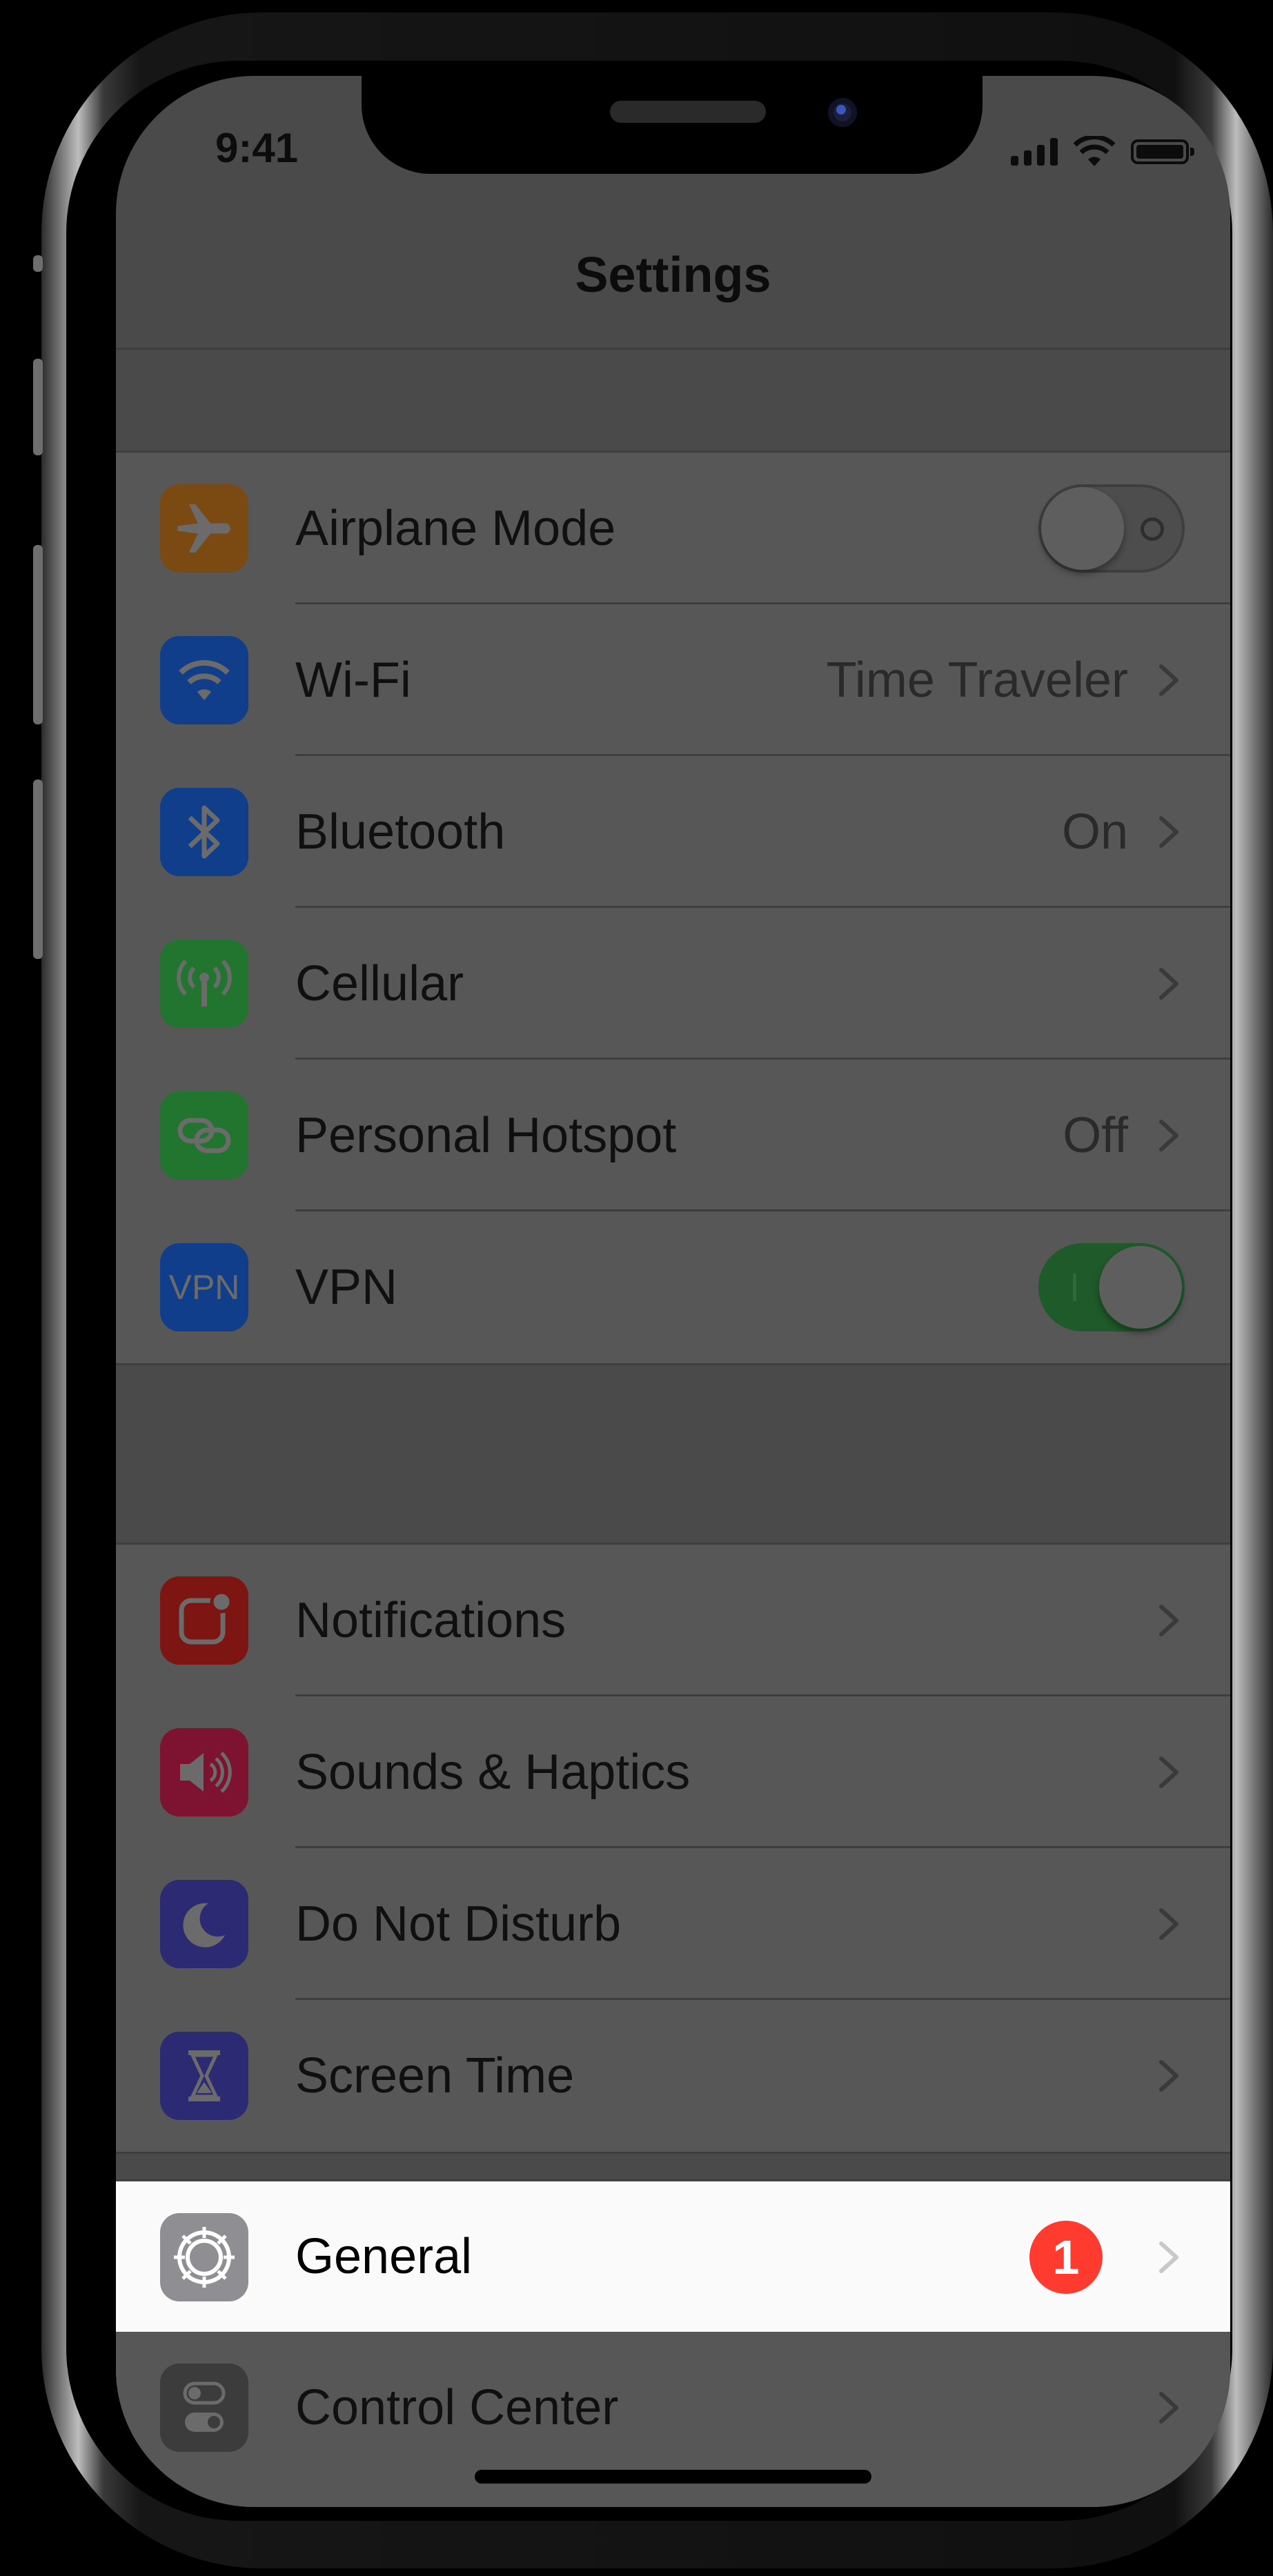 Image resolution: width=1273 pixels, height=2576 pixels. Describe the element at coordinates (459, 1924) in the screenshot. I see `row-label: Do Not Disturb` at that location.